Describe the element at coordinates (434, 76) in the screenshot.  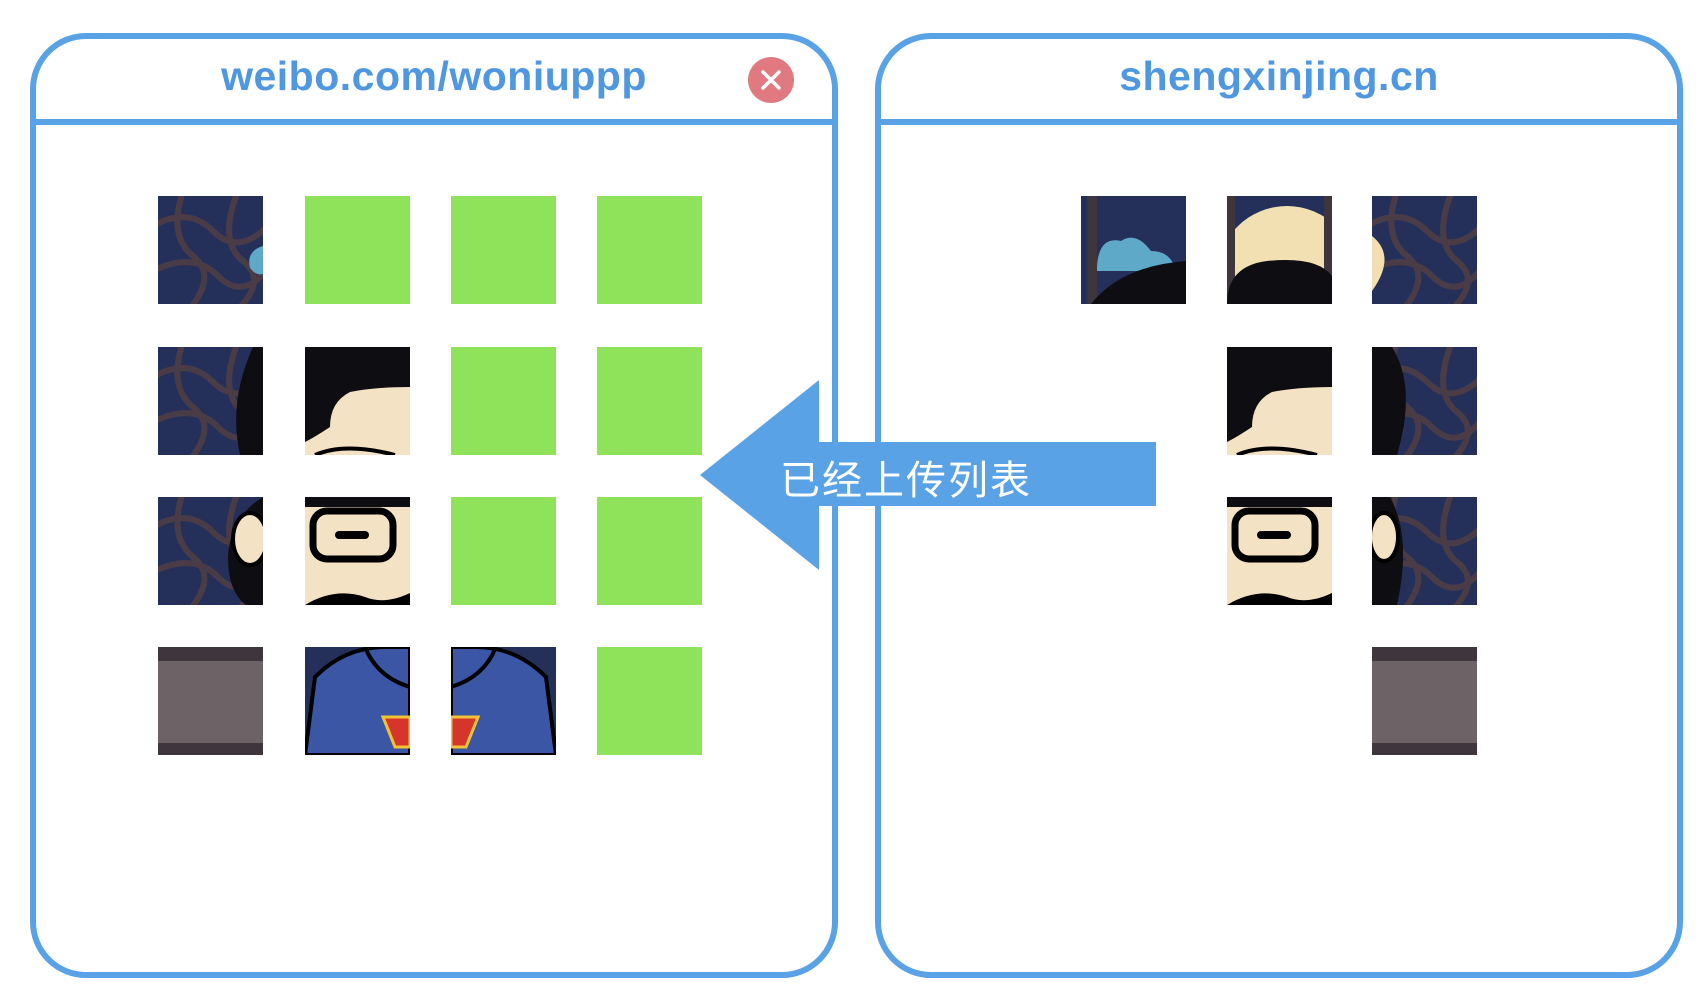
I see `left-window-title: weibo.com/woniuppp` at that location.